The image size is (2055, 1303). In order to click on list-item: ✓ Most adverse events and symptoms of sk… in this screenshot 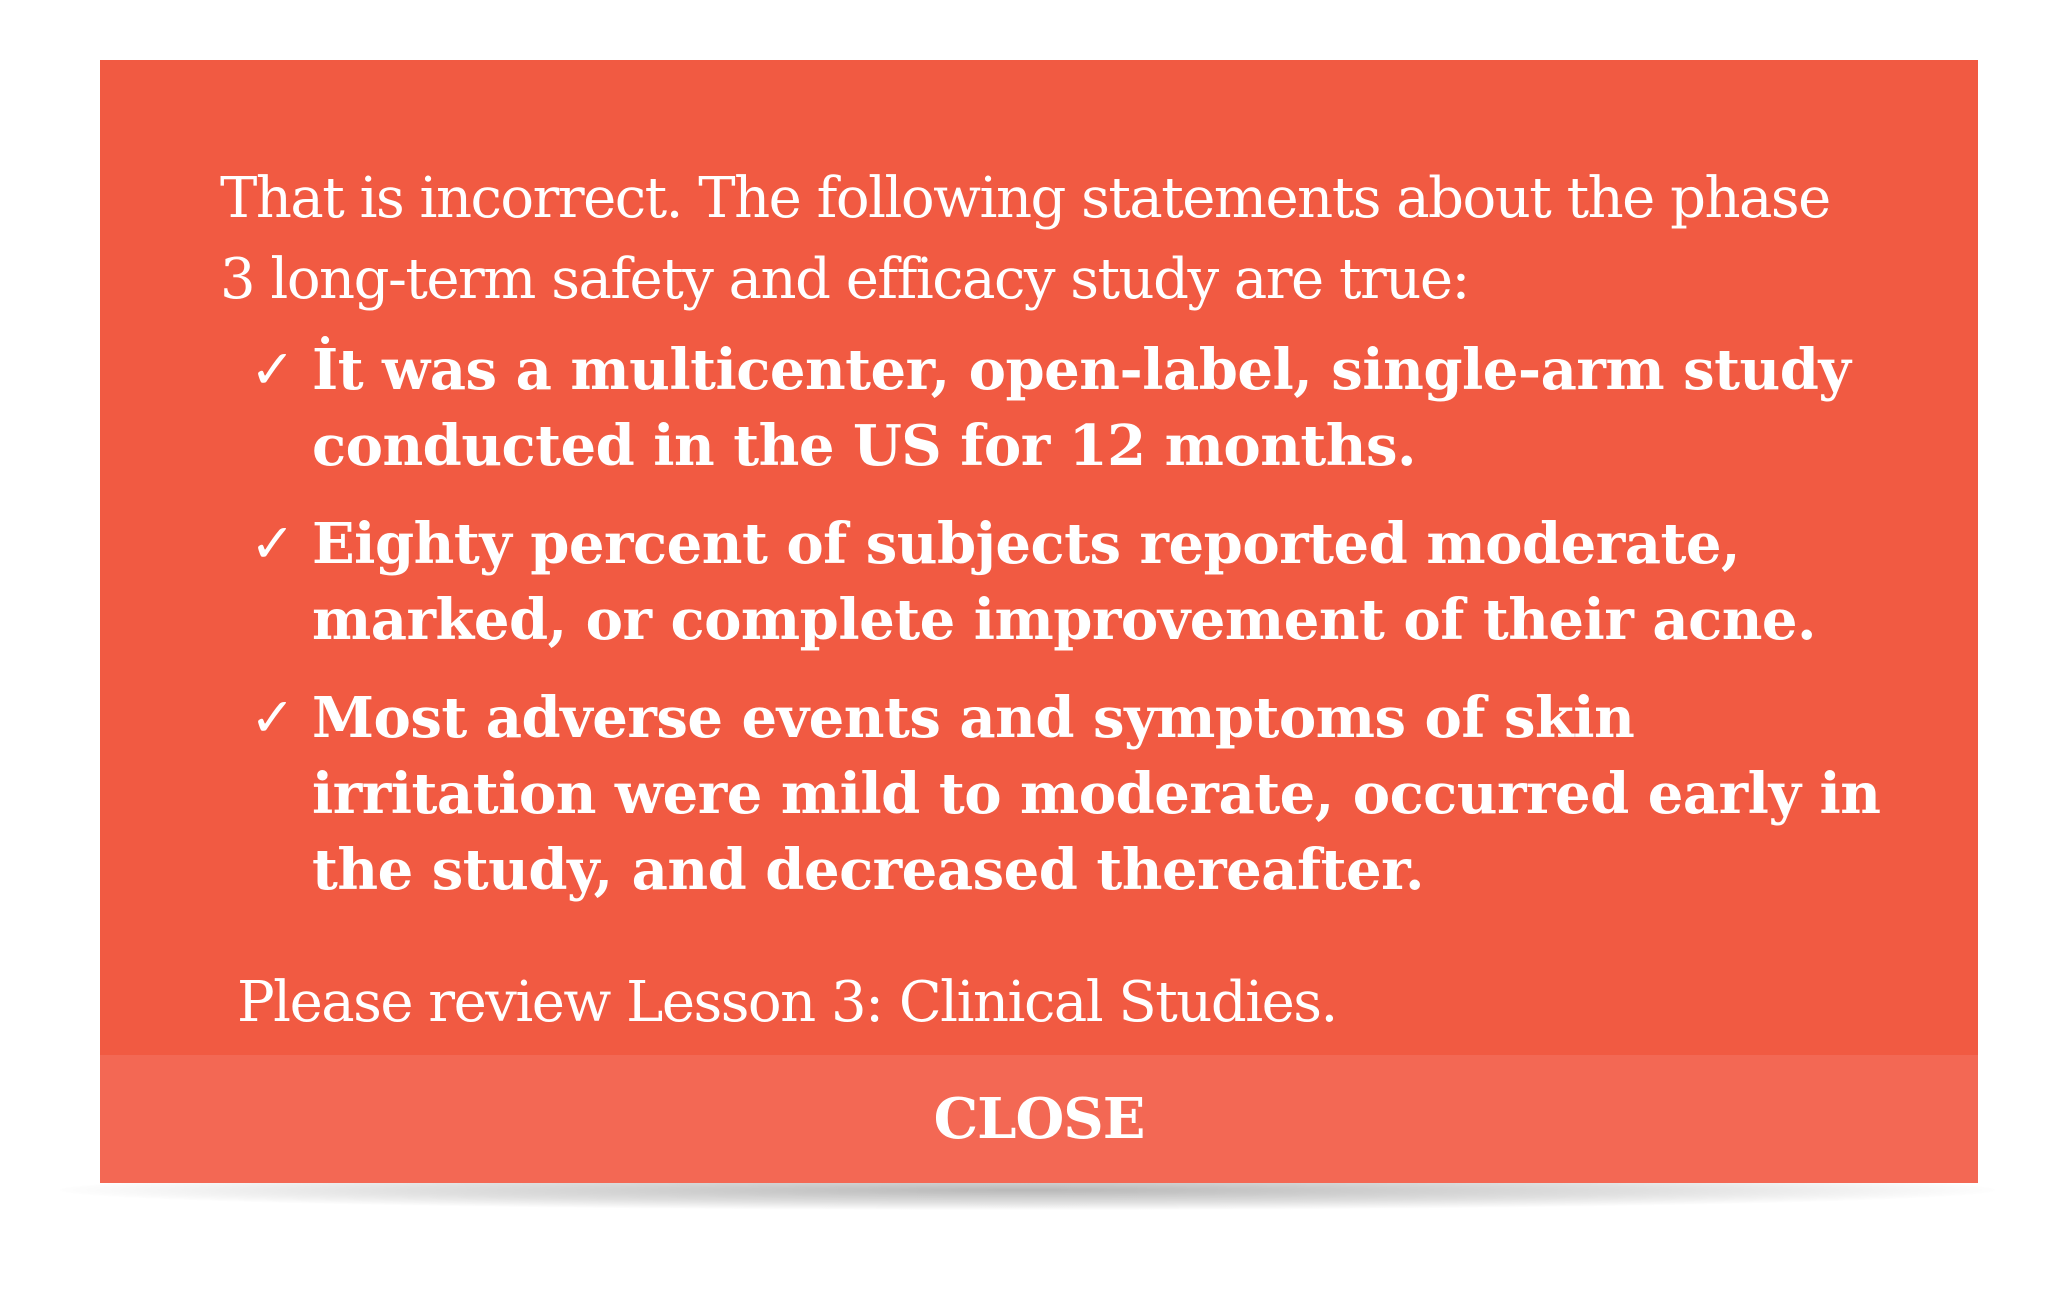, I will do `click(1080, 794)`.